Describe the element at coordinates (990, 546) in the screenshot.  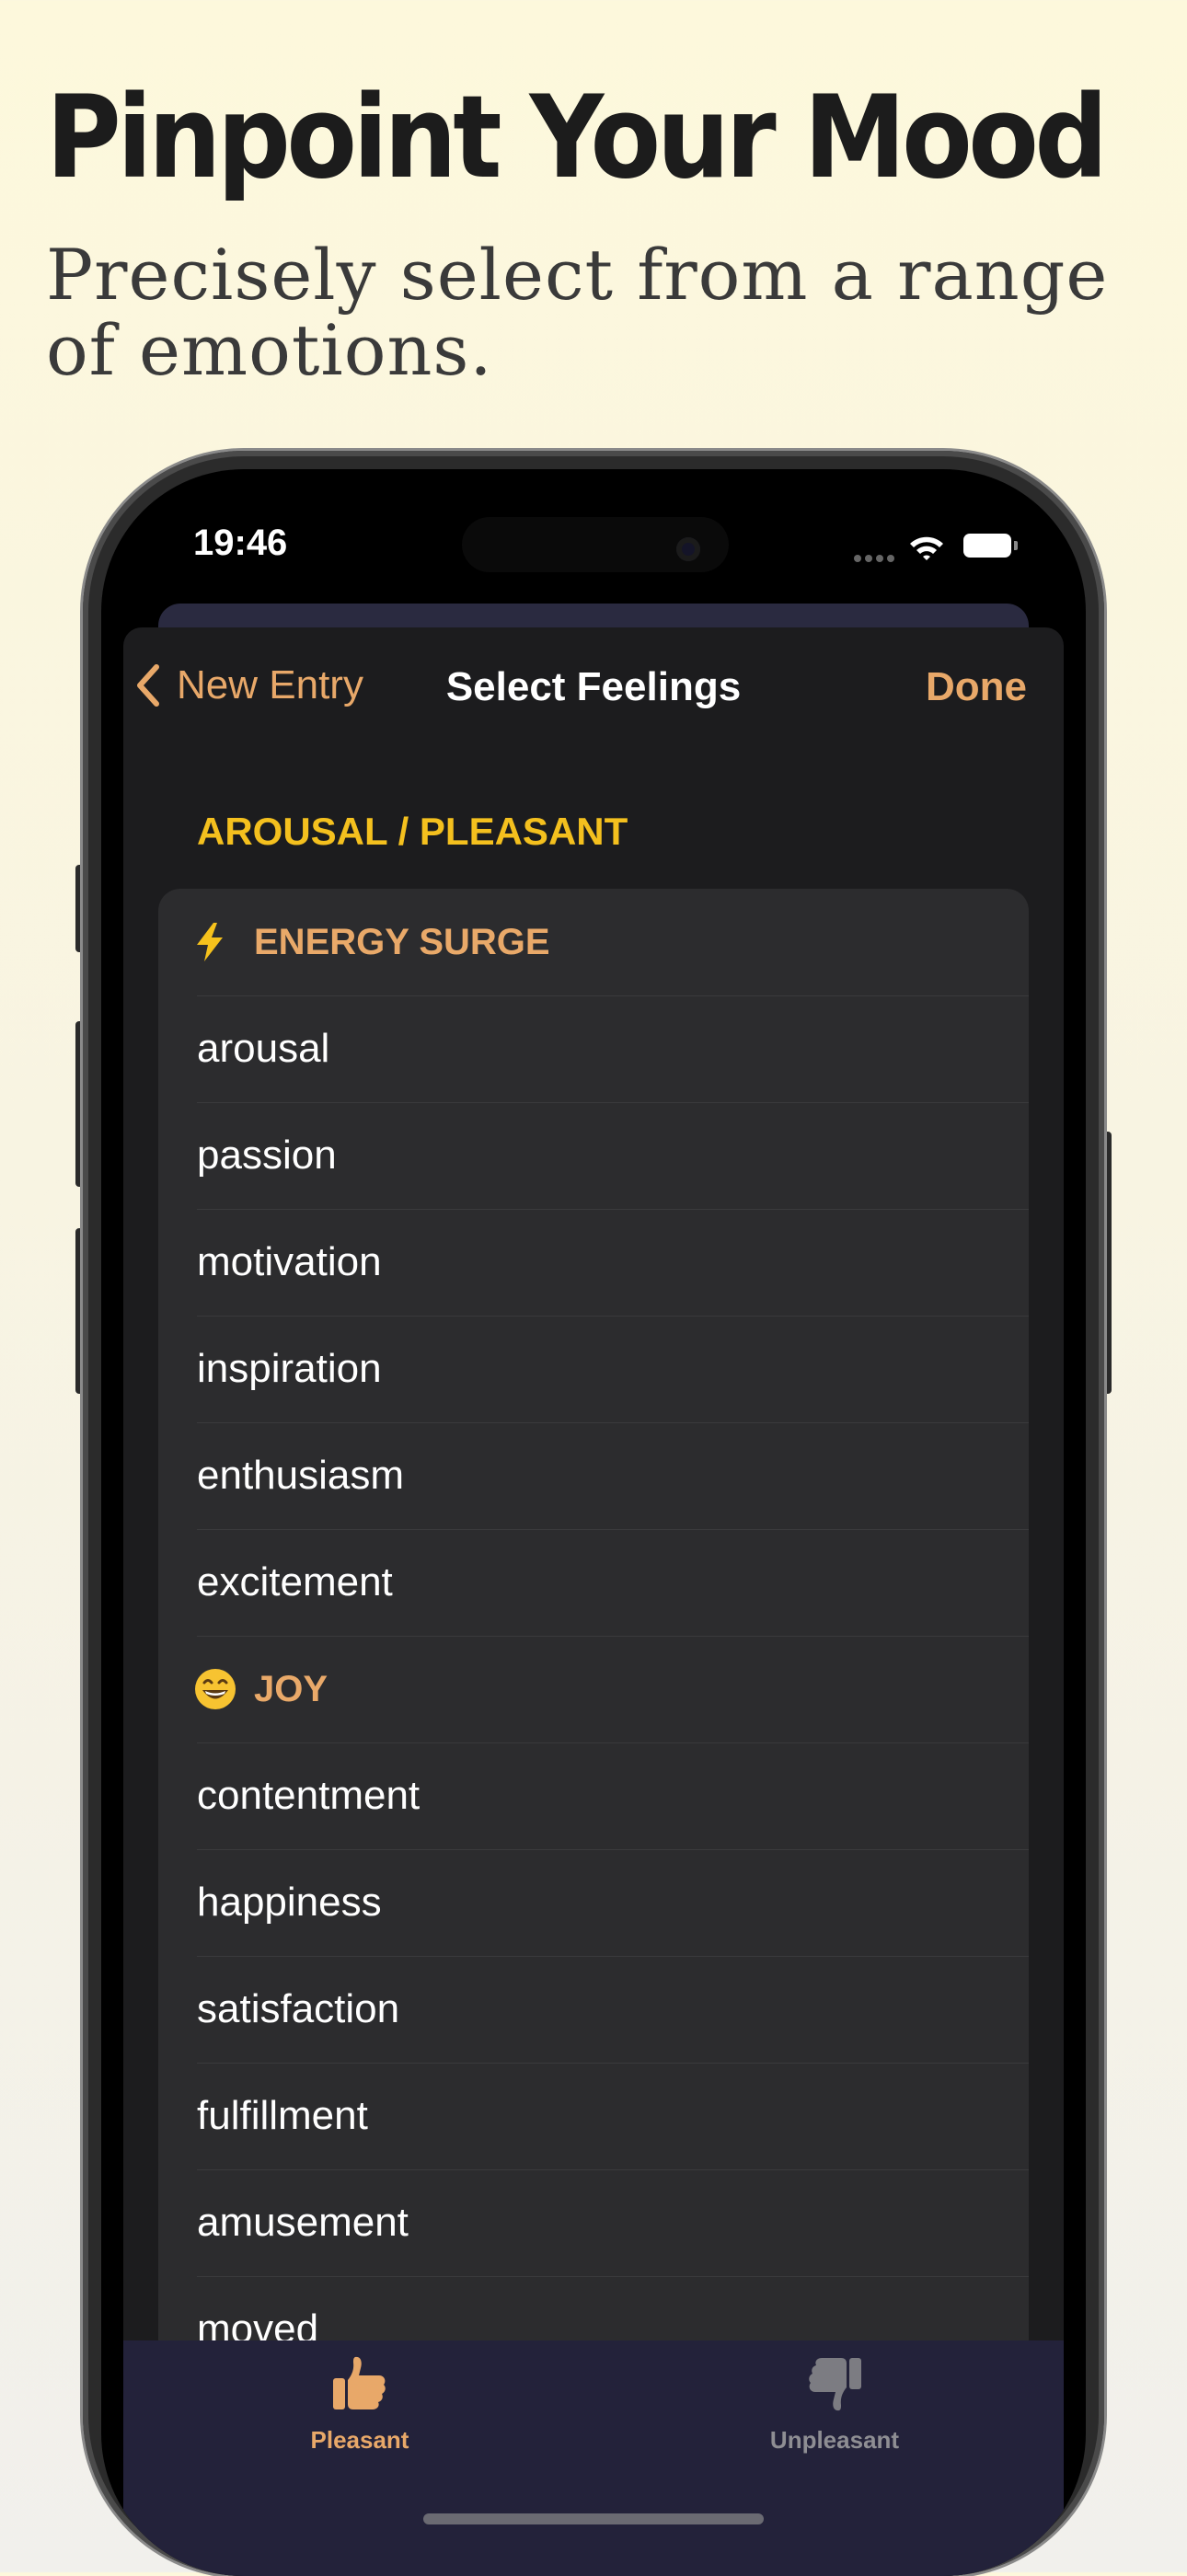
I see `battery-icon` at that location.